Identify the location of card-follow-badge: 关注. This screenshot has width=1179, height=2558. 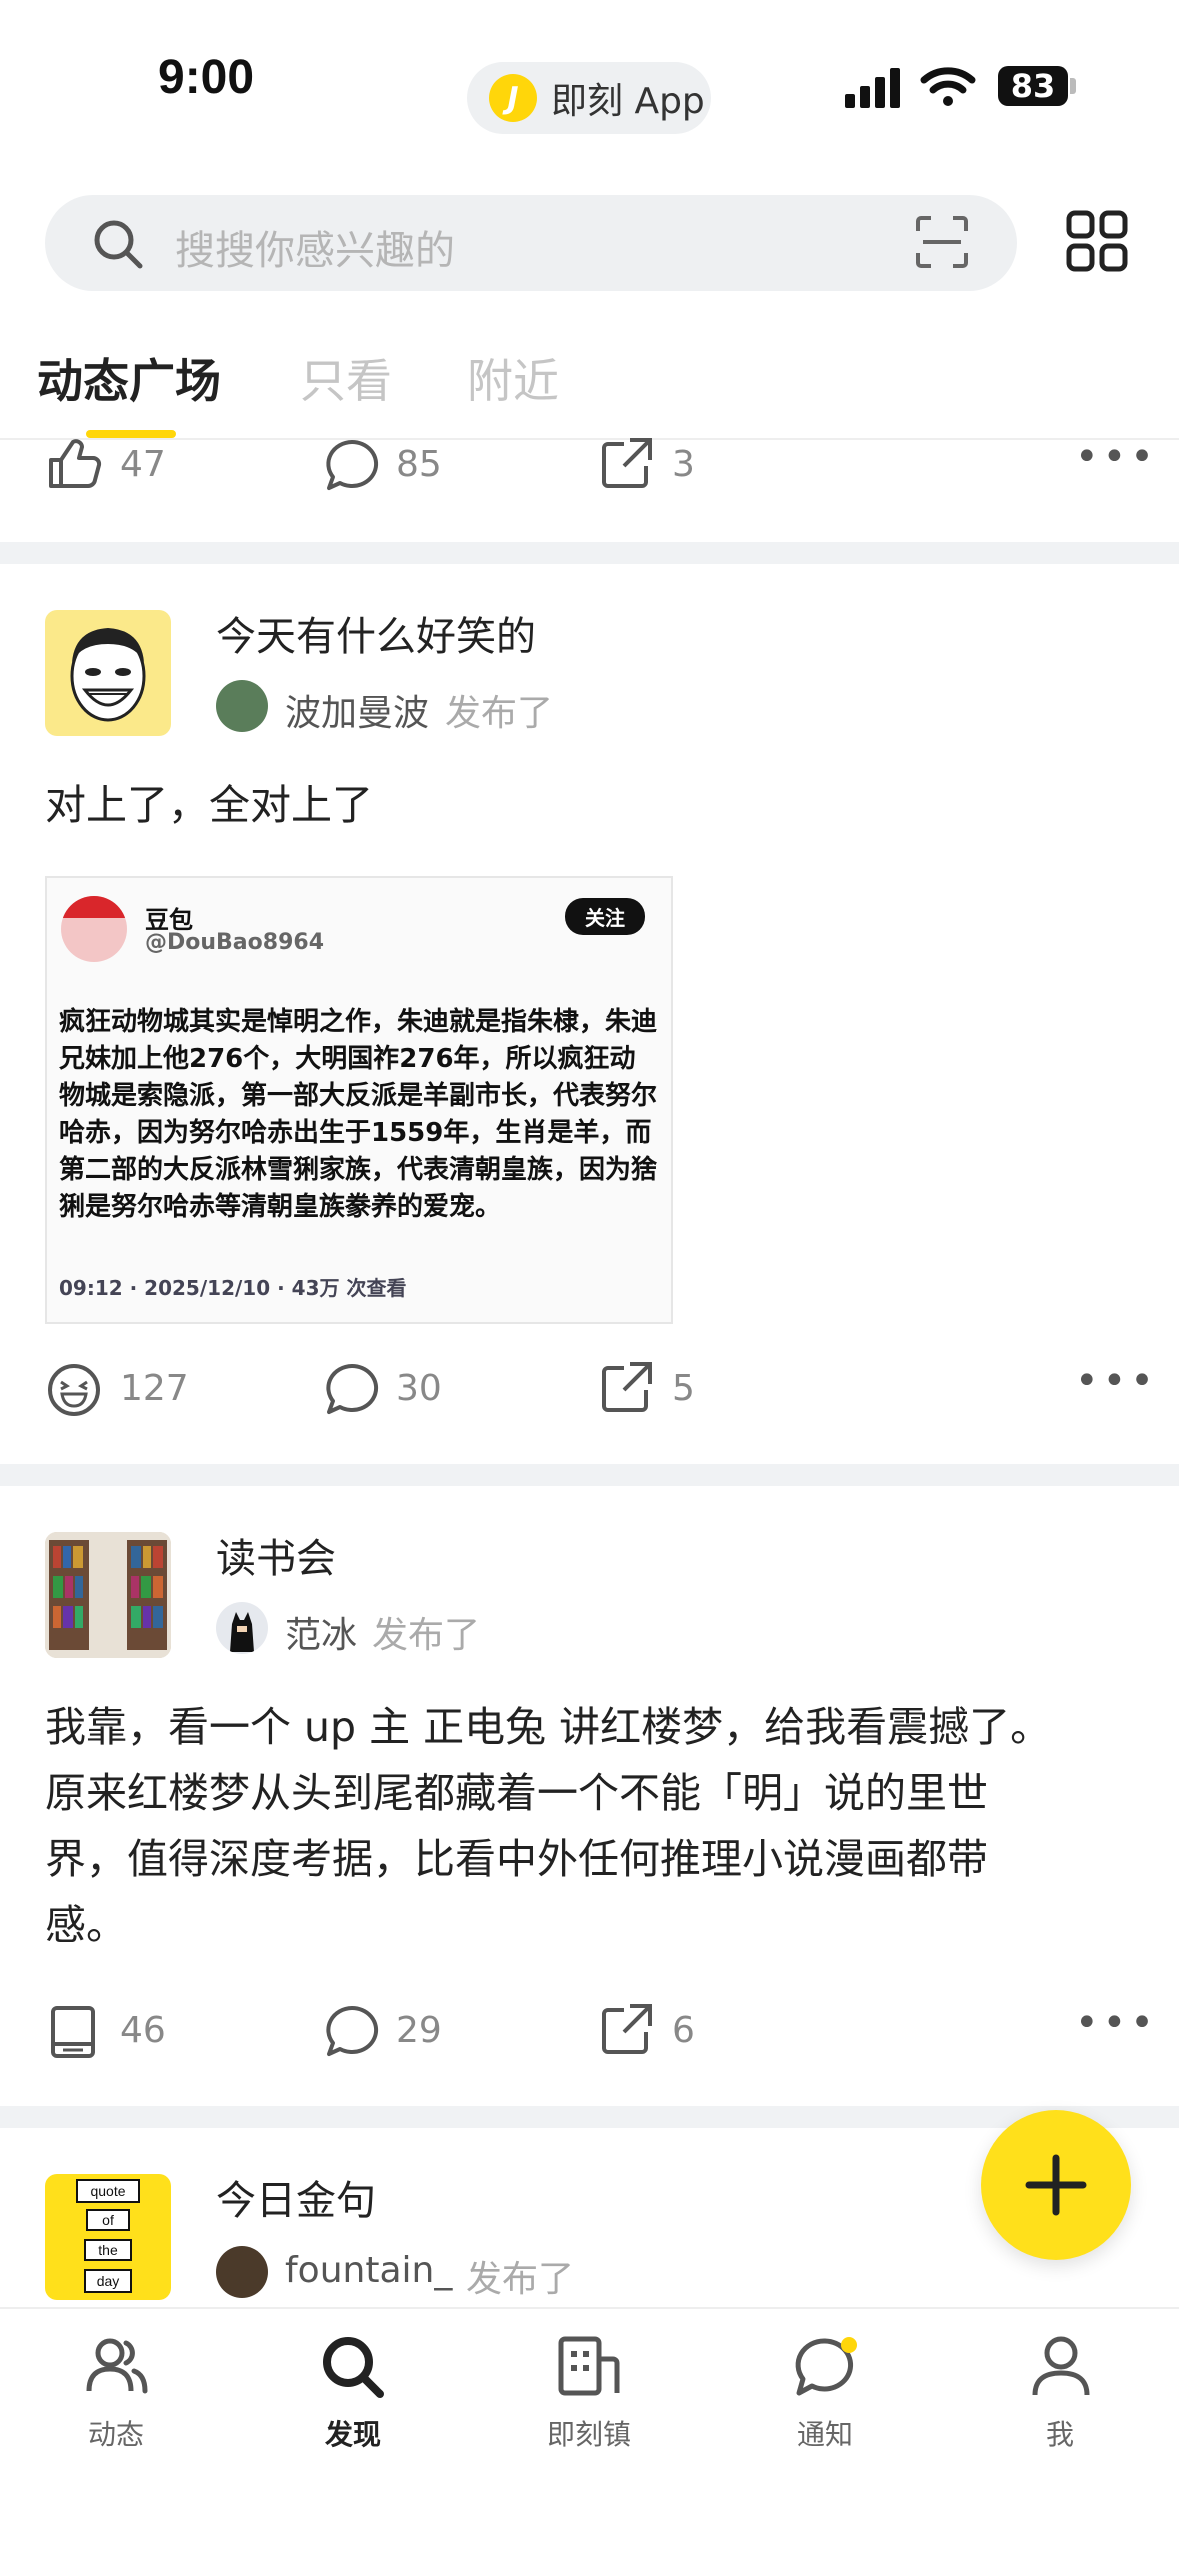
(605, 916).